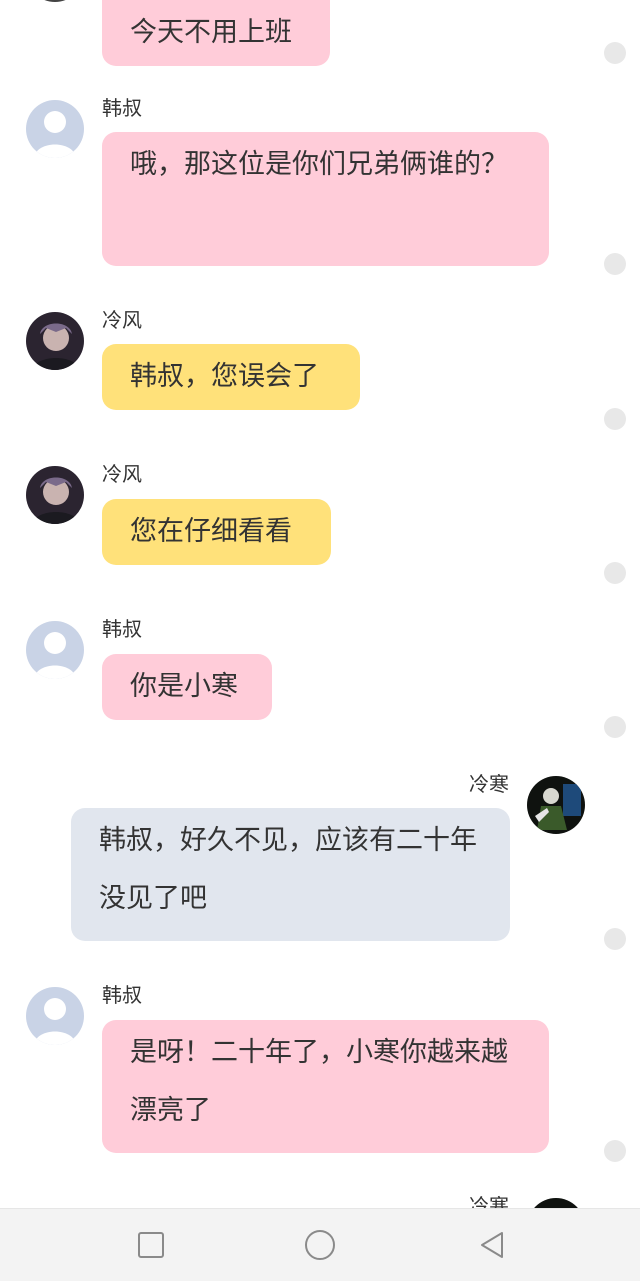 This screenshot has width=640, height=1281. What do you see at coordinates (319, 164) in the screenshot?
I see `message-text: 哦，那这位是你们兄弟俩谁的？` at bounding box center [319, 164].